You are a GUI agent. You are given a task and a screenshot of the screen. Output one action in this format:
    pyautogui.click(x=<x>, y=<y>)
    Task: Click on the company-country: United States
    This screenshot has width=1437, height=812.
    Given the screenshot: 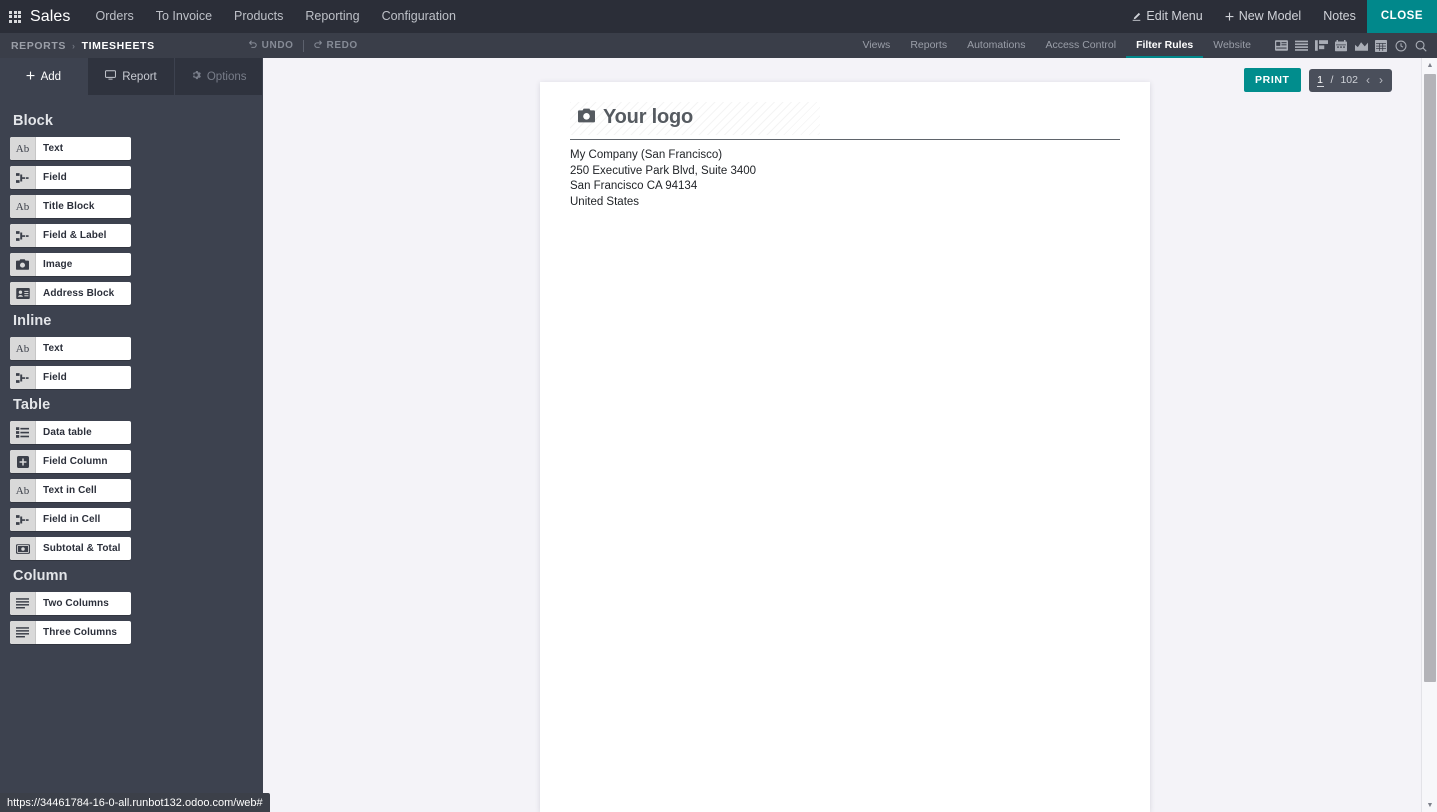 What is the action you would take?
    pyautogui.click(x=845, y=203)
    